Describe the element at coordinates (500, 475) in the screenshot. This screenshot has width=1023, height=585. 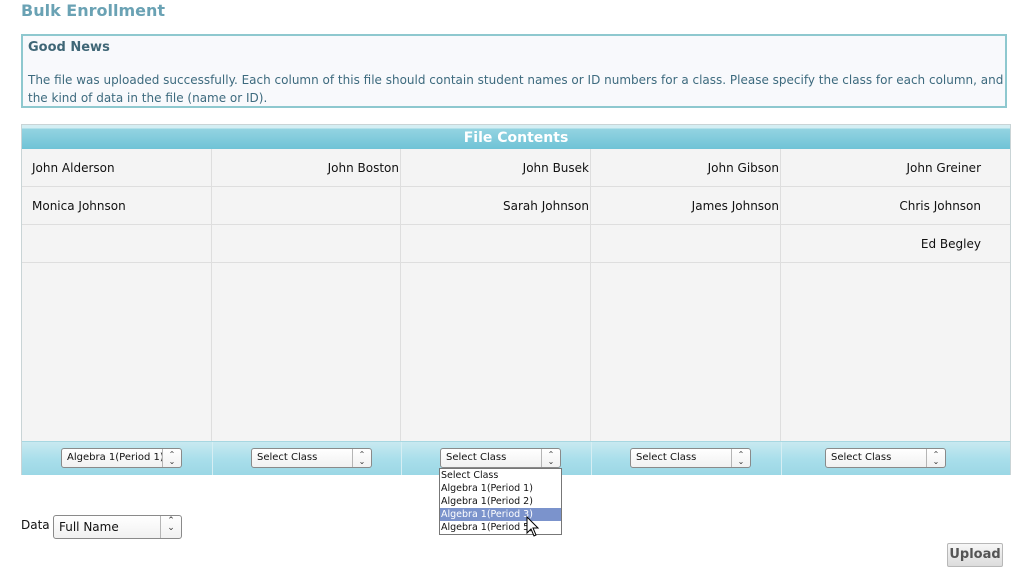
I see `dropdown-option: Select Class` at that location.